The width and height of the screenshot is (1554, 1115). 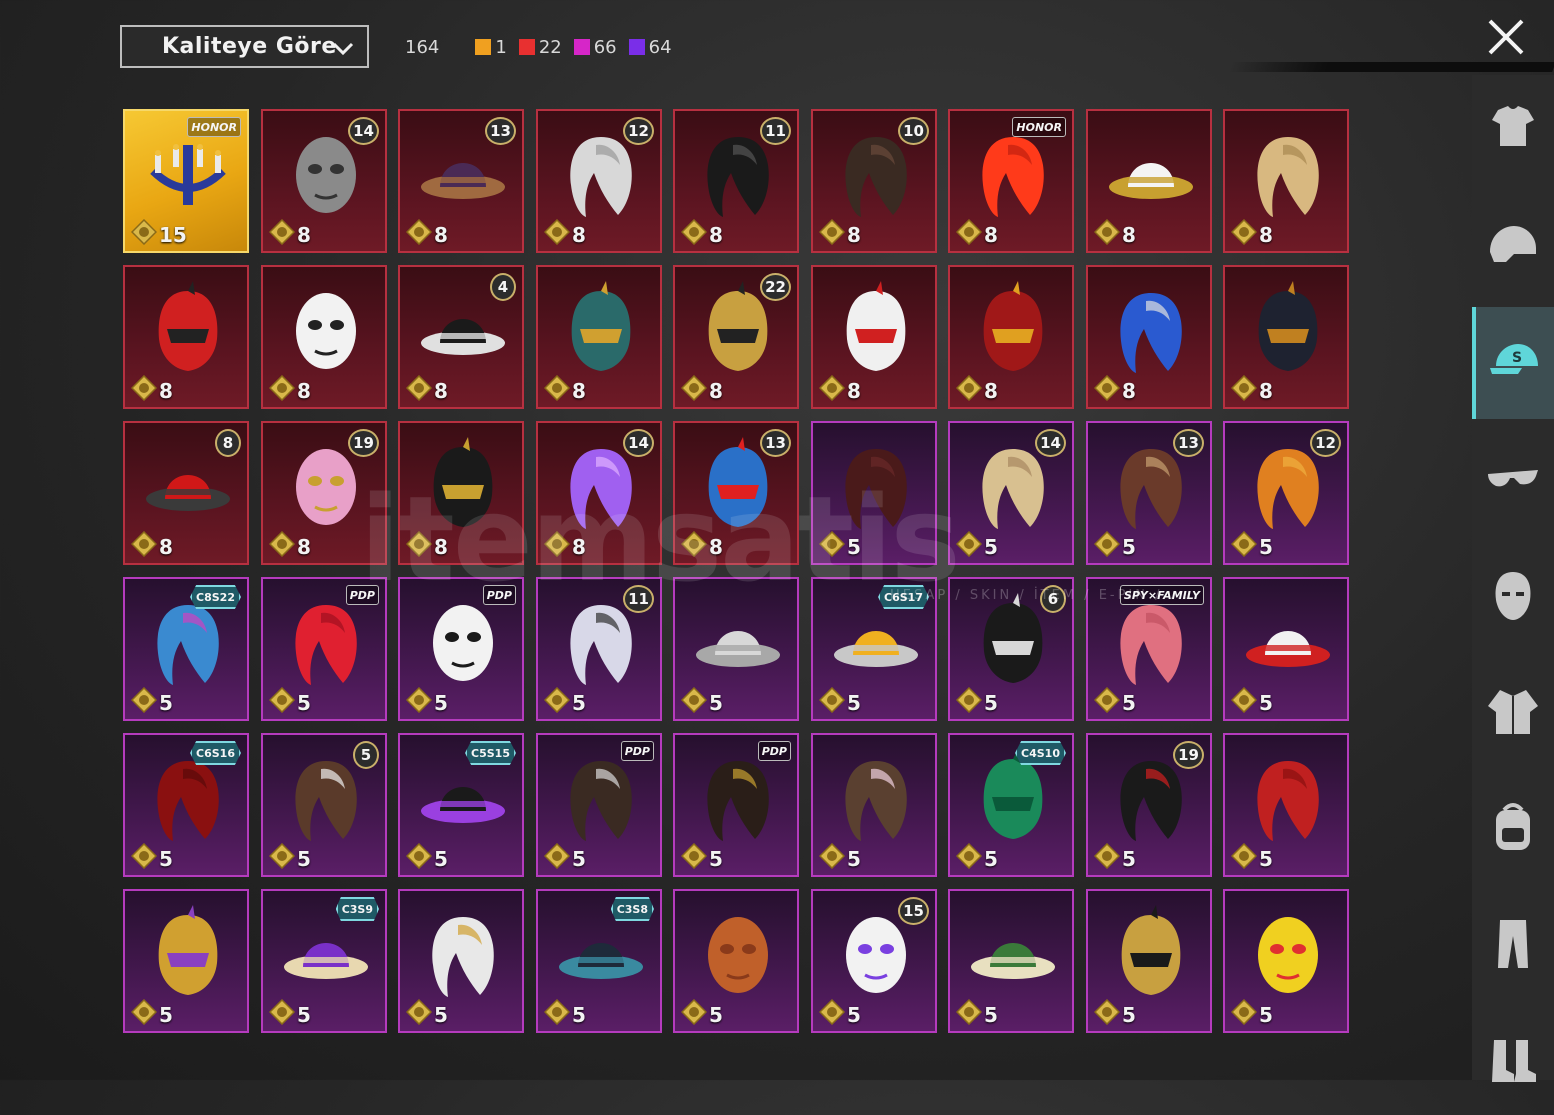 What do you see at coordinates (1506, 37) in the screenshot?
I see `close-icon` at bounding box center [1506, 37].